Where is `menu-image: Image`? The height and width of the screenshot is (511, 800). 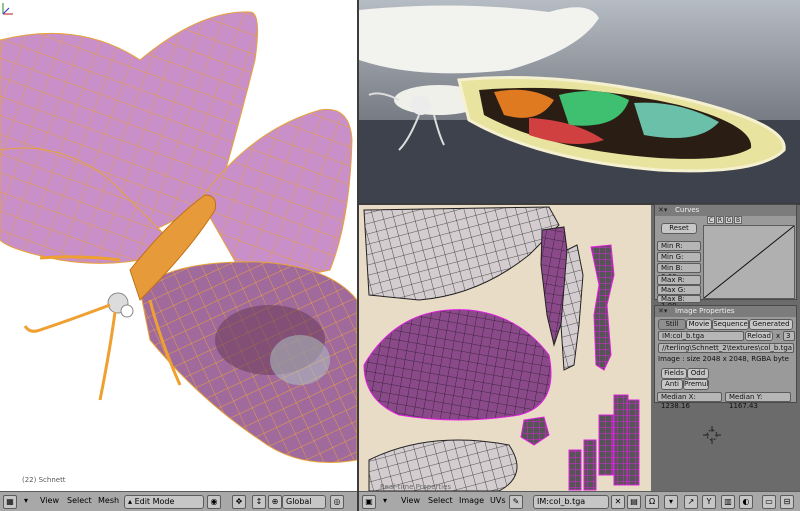 menu-image: Image is located at coordinates (471, 500).